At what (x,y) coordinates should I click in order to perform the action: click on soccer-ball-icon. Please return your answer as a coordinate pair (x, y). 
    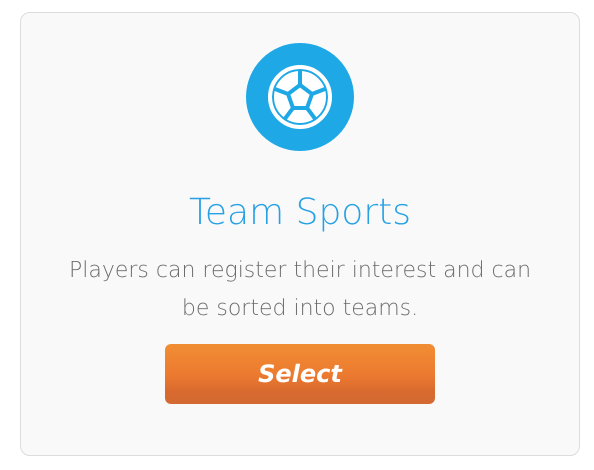
    Looking at the image, I should click on (300, 97).